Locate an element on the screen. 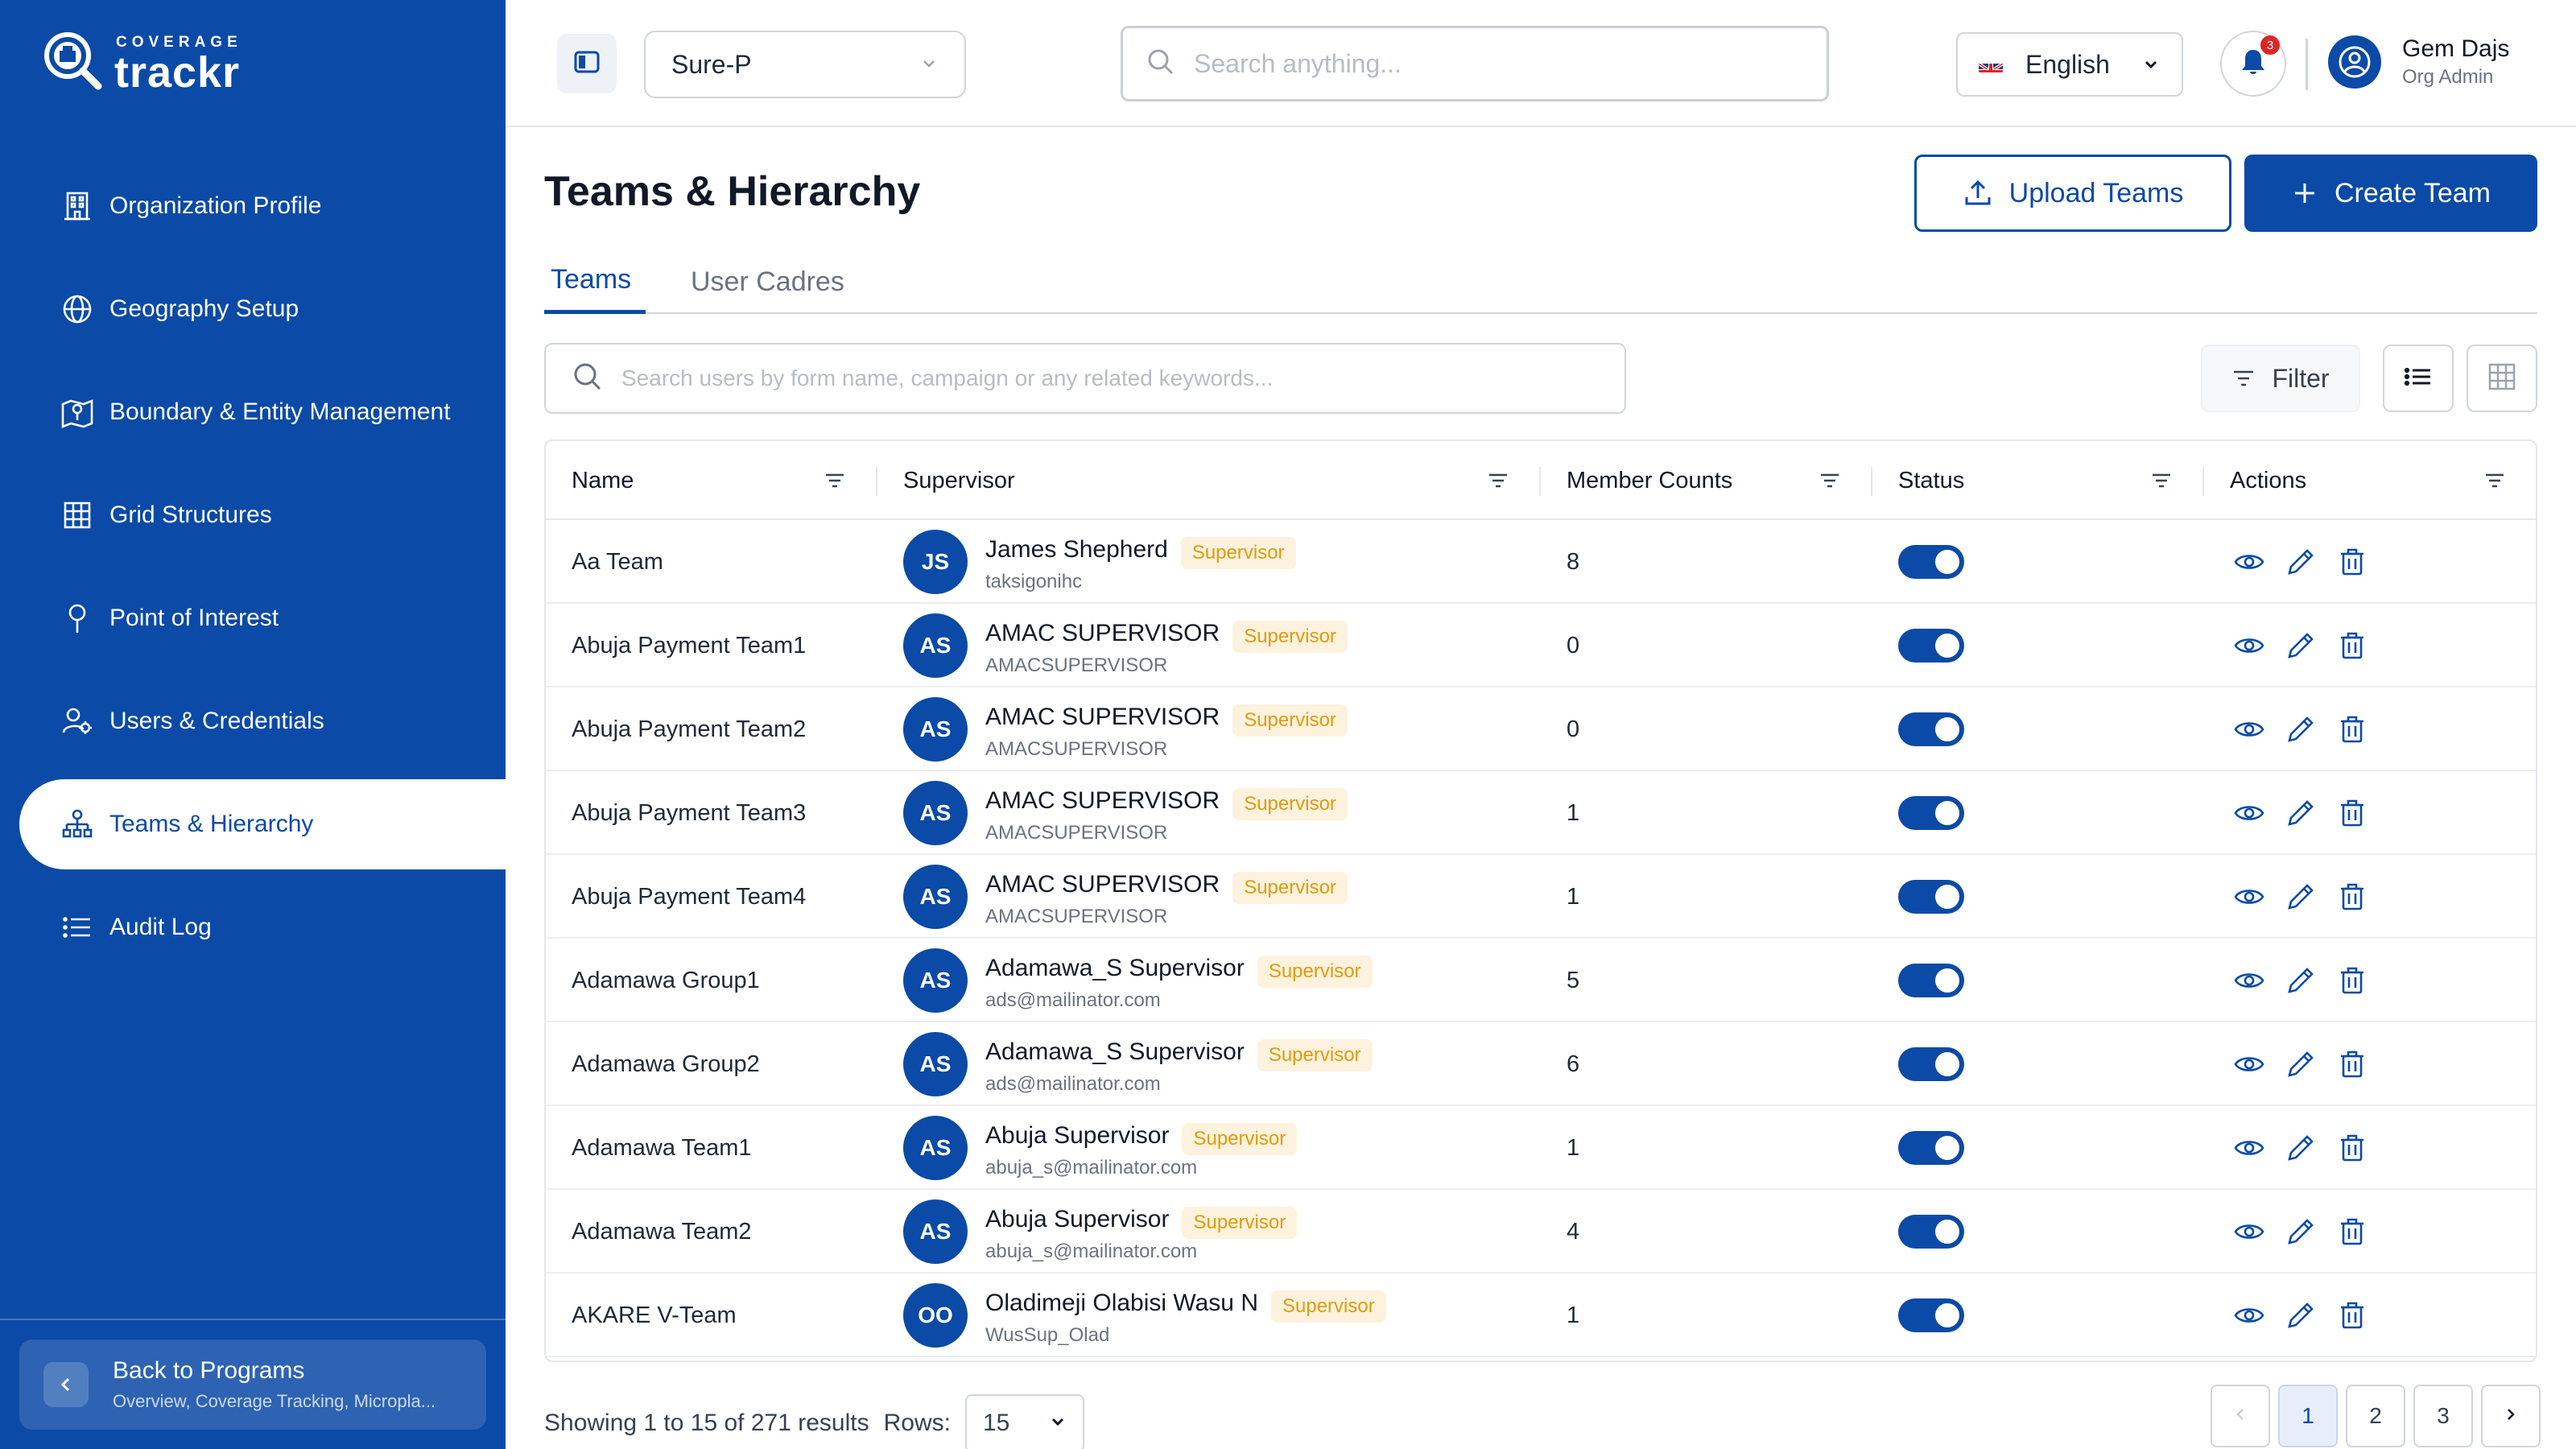  team-name: Abuja Payment Team1 is located at coordinates (689, 645).